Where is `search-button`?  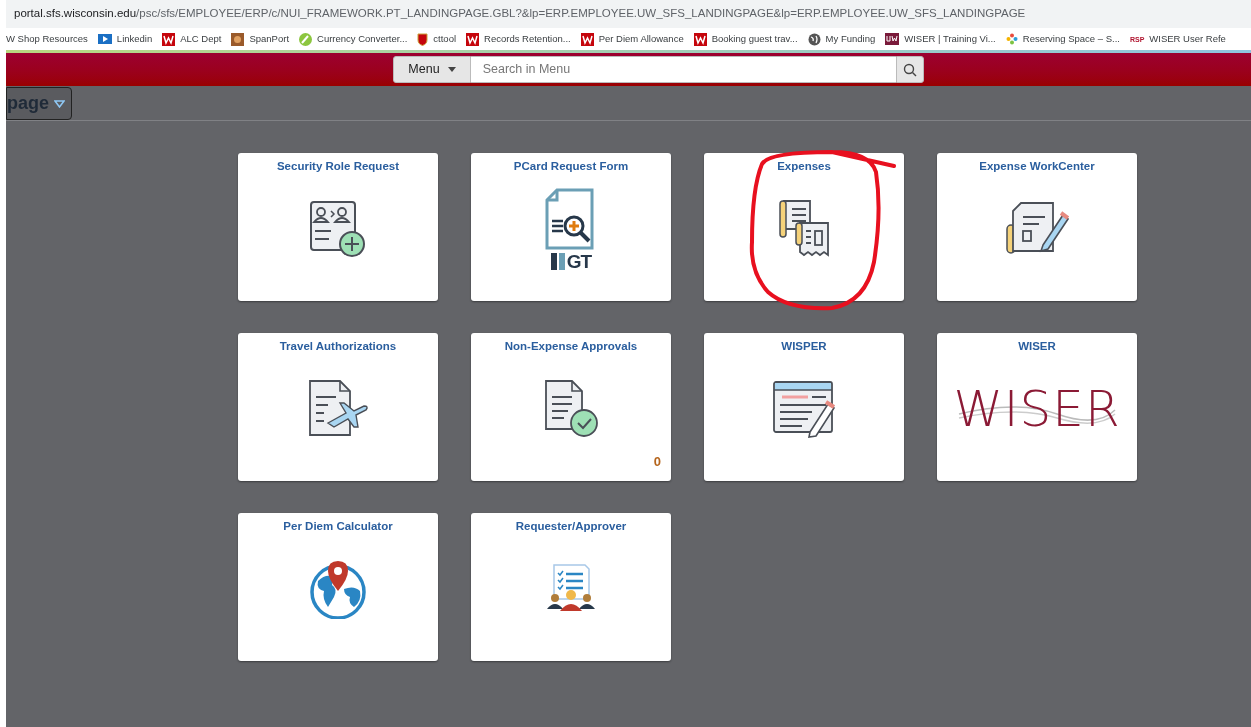 search-button is located at coordinates (909, 69).